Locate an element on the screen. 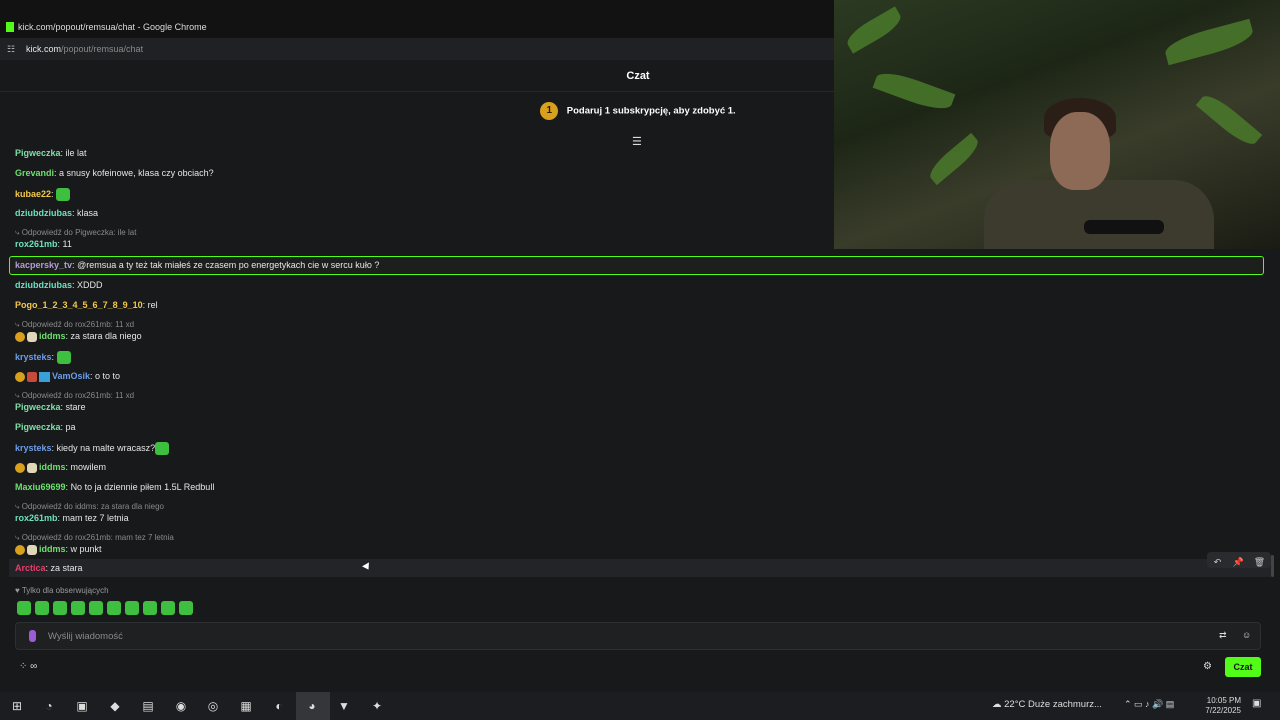  app-icon: ◆ is located at coordinates (115, 706).